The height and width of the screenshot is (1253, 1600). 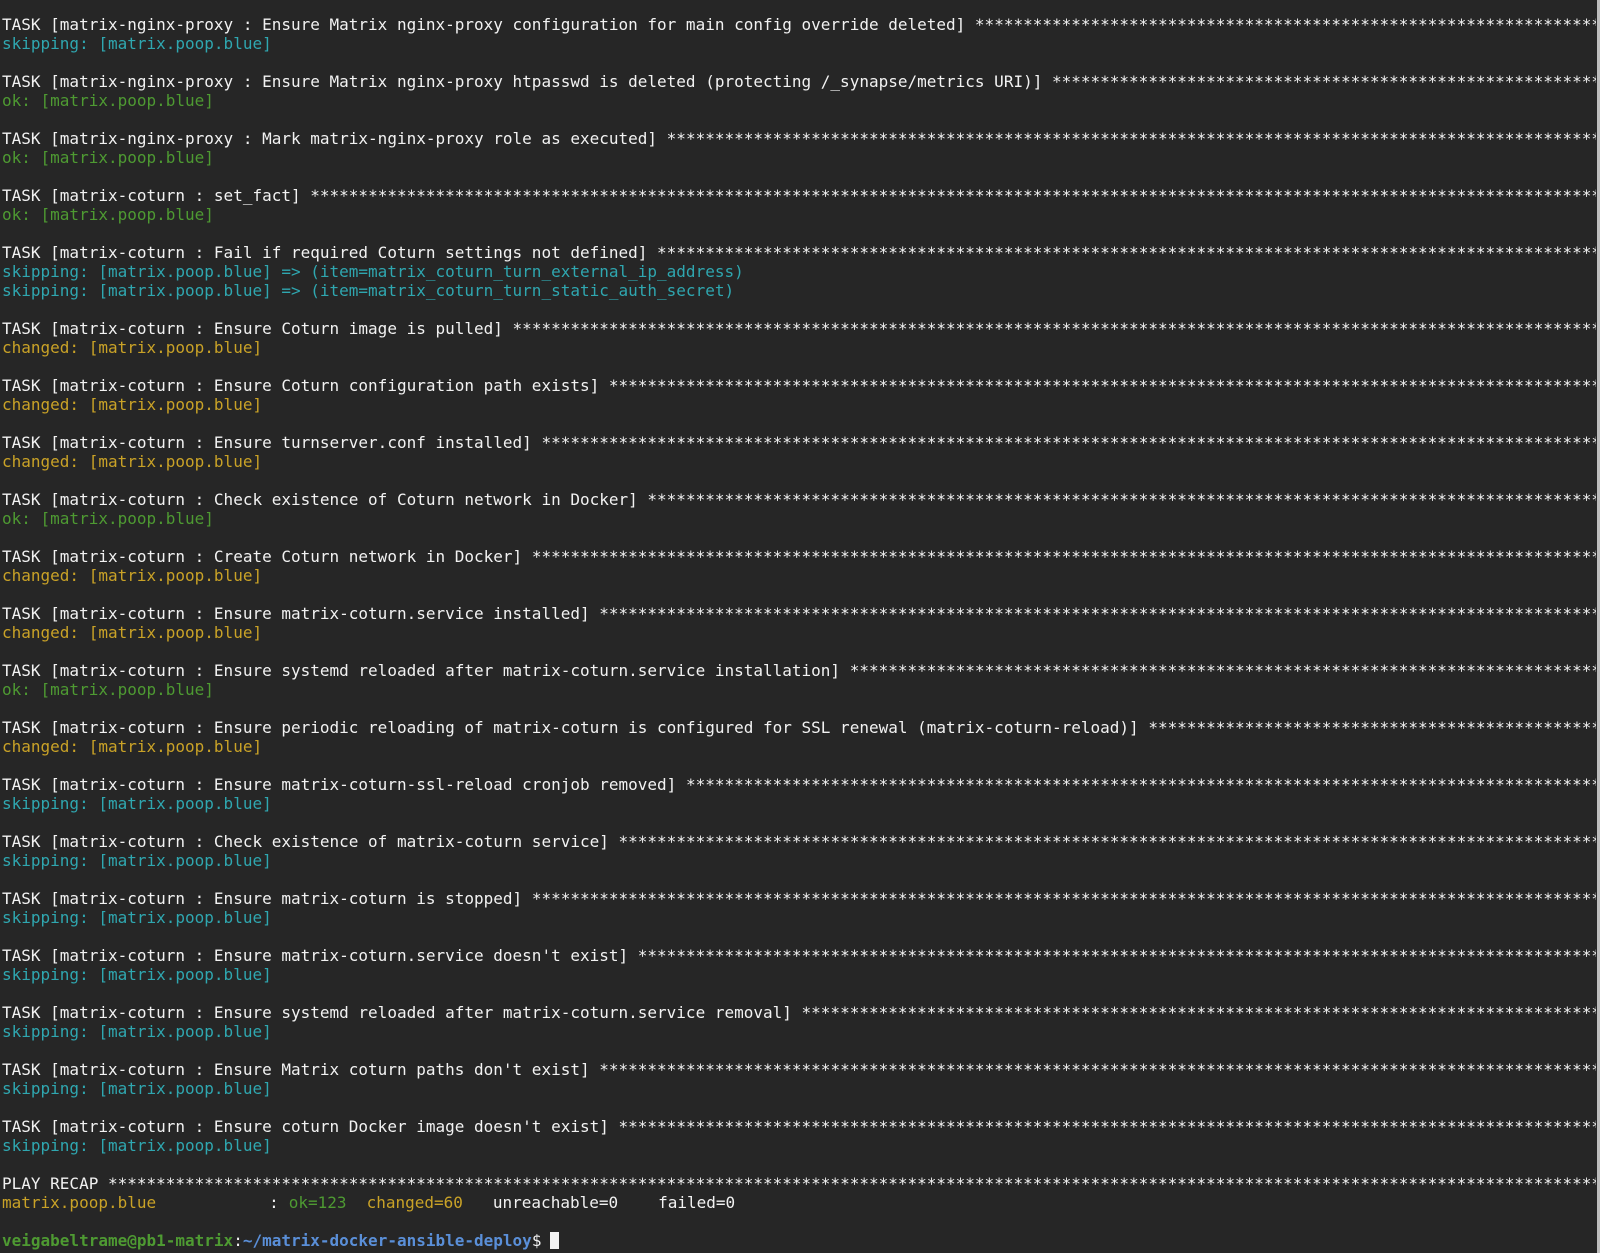 I want to click on recap-ok: ok=123, so click(x=317, y=1202).